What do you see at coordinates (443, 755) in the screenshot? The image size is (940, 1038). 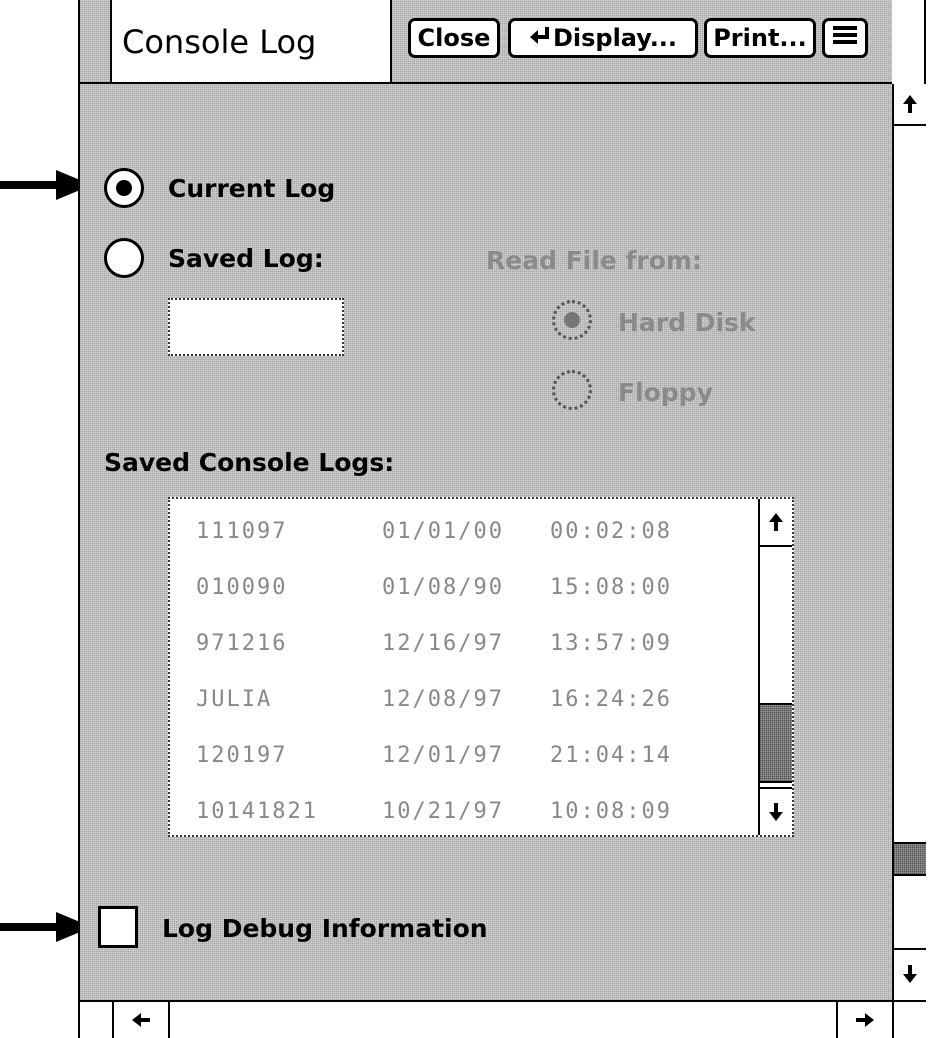 I see `log-date: 12/01/97` at bounding box center [443, 755].